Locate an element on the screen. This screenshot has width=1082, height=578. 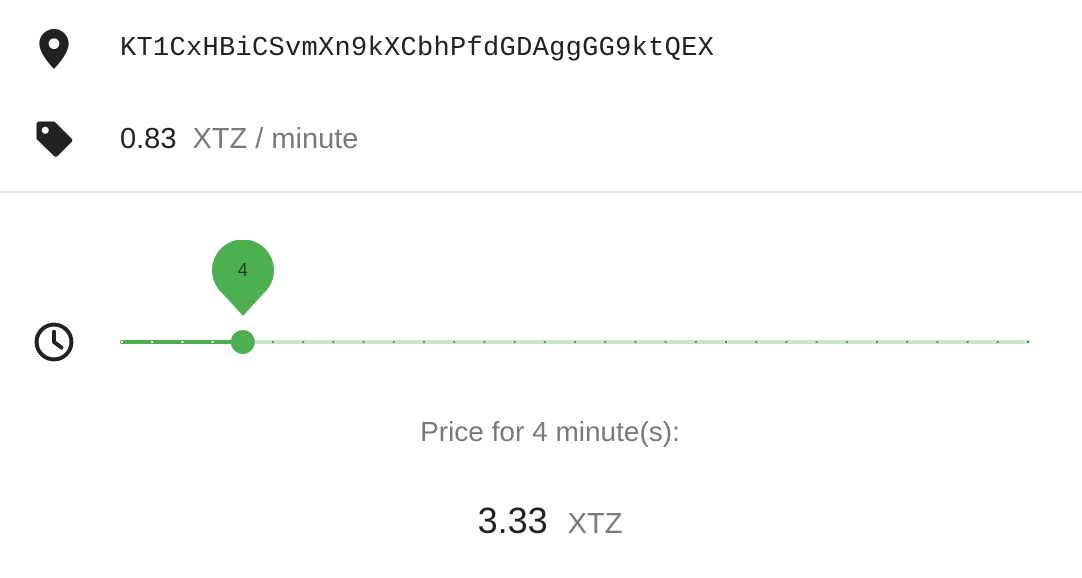
section-divider is located at coordinates (541, 192).